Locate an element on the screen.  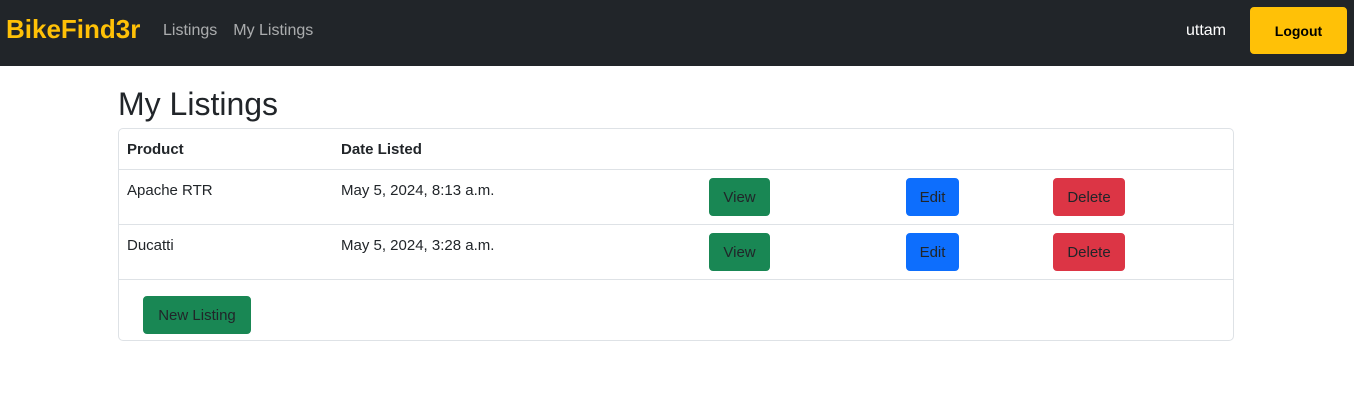
brand-link: BikeFind3r is located at coordinates (73, 29).